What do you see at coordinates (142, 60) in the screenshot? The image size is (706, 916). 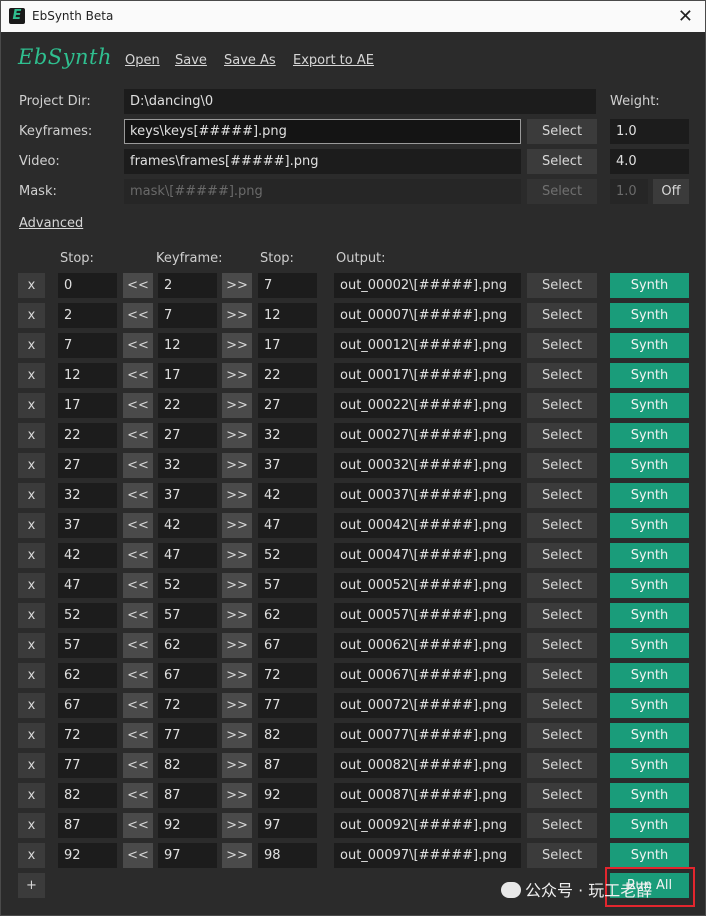 I see `menu-open: Open` at bounding box center [142, 60].